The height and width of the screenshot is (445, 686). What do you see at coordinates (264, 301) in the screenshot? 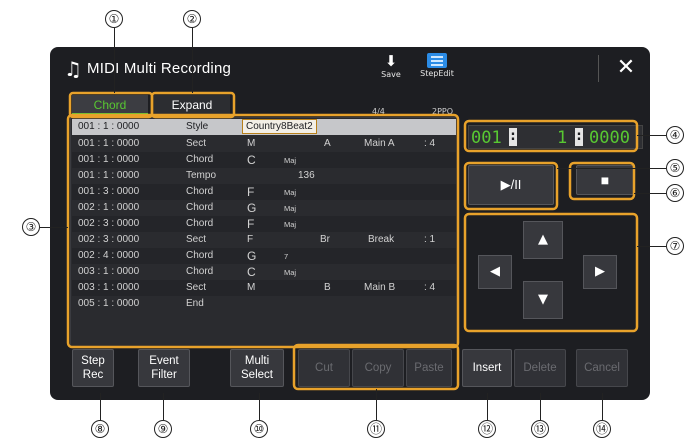
I see `event-row: 005 : 1 : 0000 End` at bounding box center [264, 301].